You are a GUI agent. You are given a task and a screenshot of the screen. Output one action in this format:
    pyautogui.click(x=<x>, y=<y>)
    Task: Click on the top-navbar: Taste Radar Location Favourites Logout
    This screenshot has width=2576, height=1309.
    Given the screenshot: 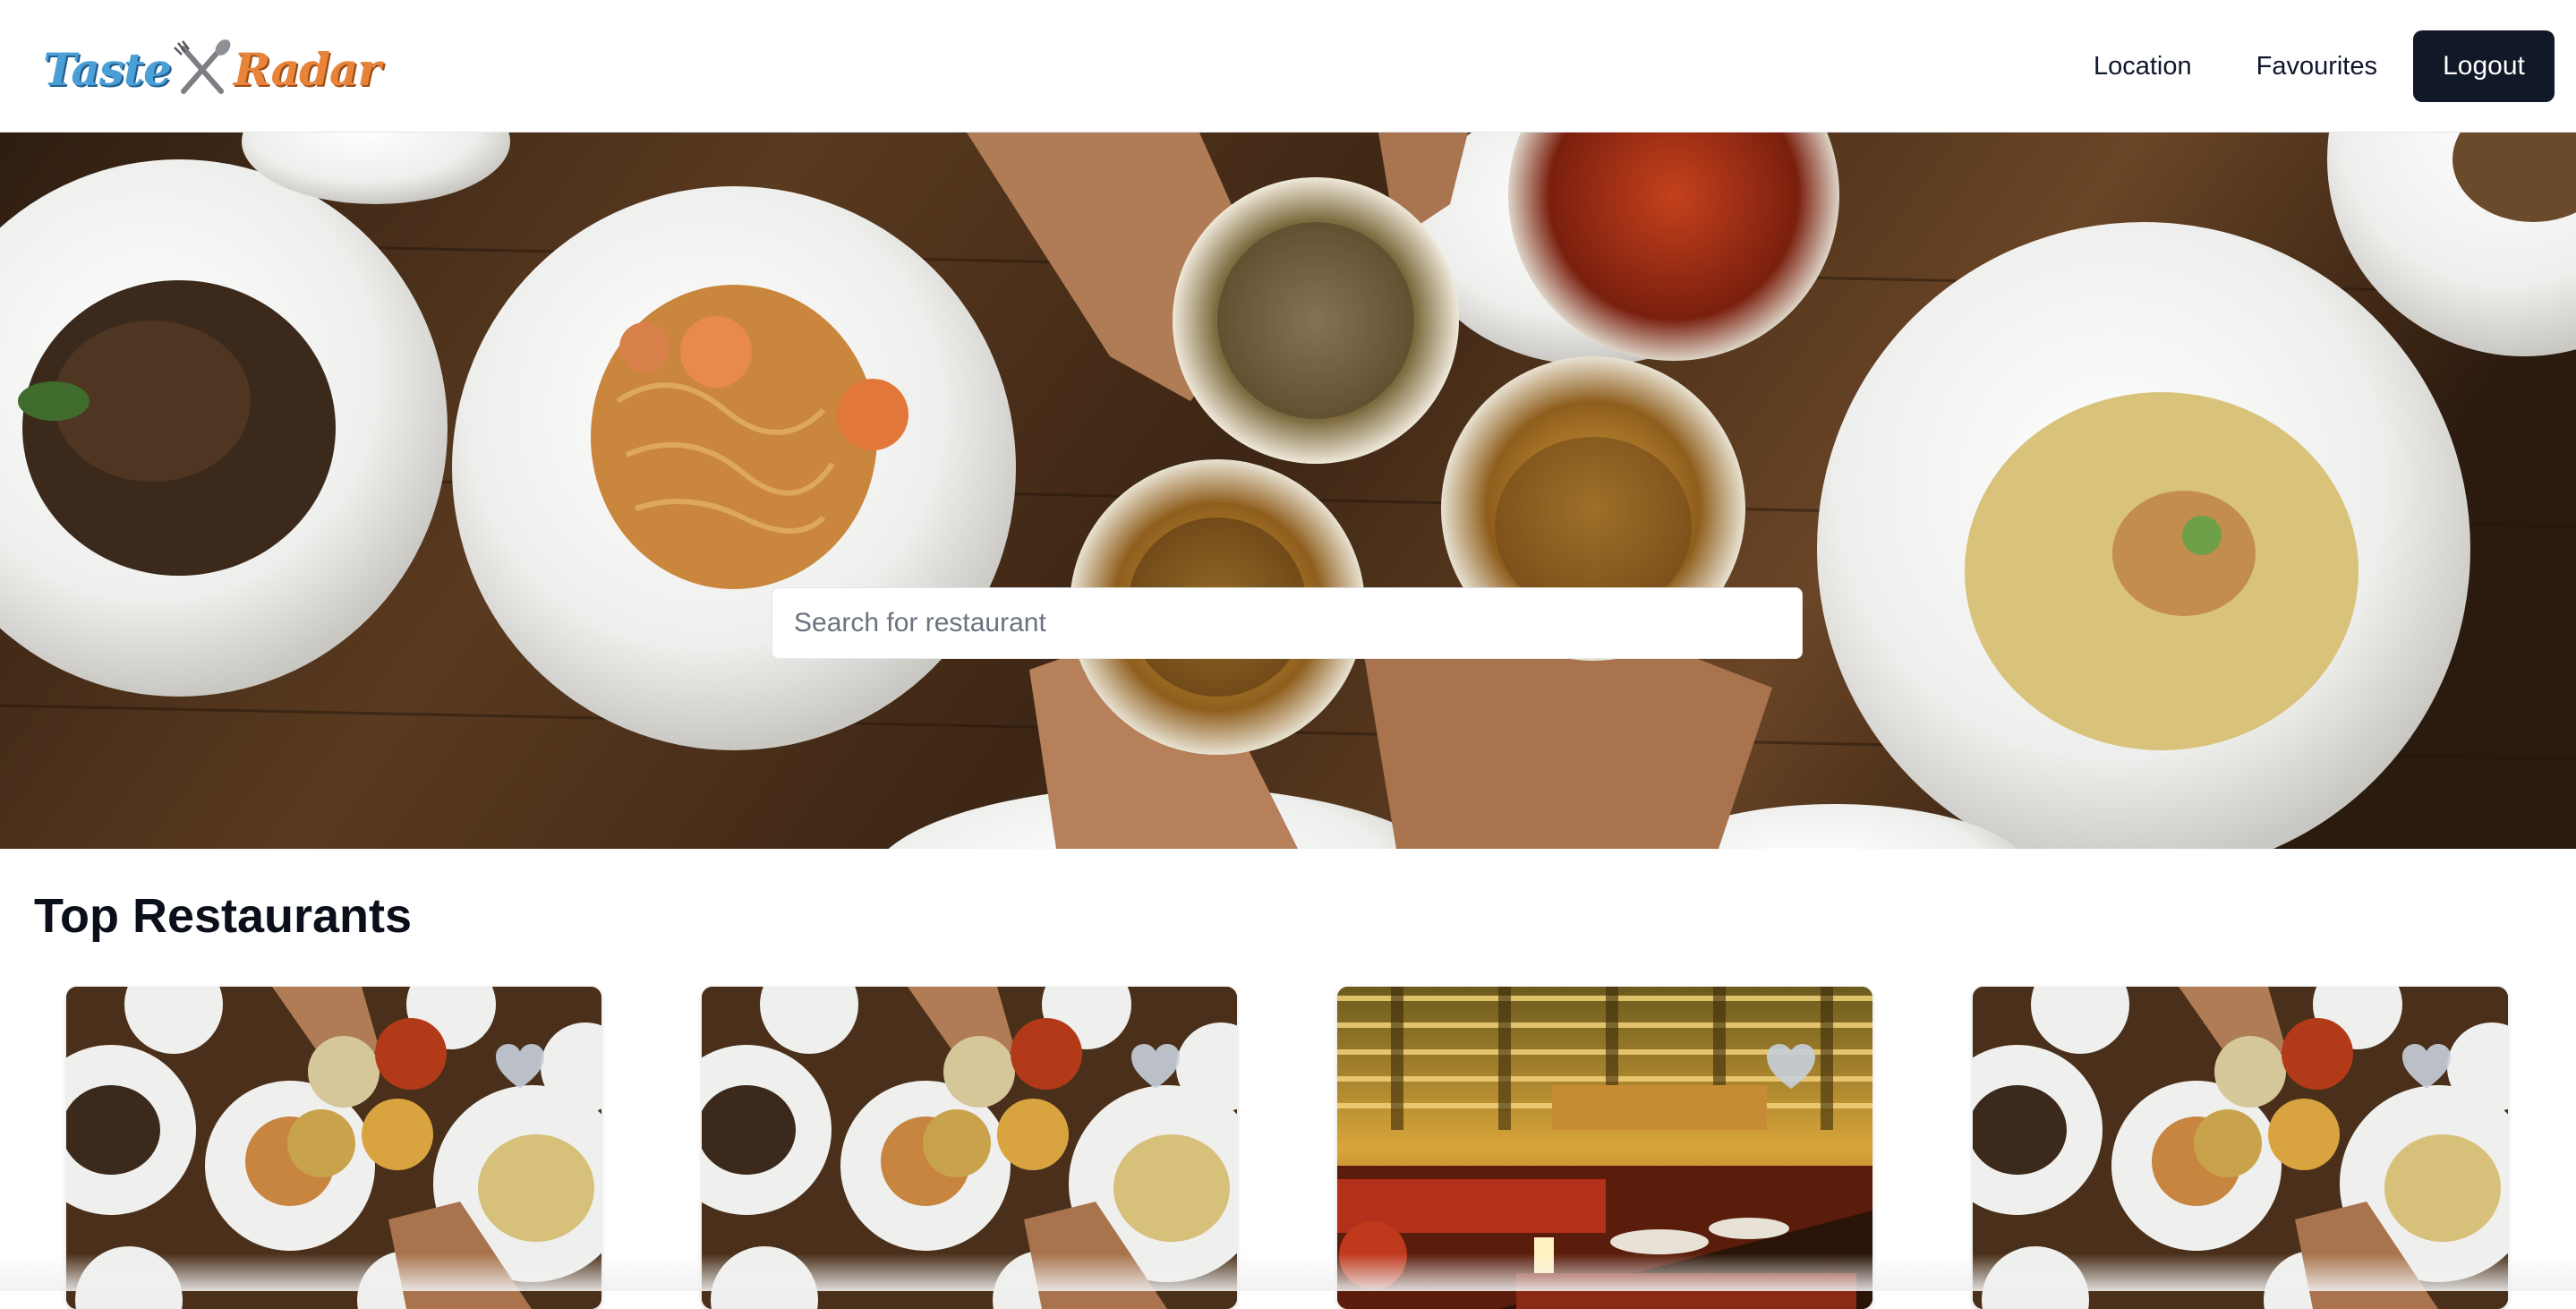 What is the action you would take?
    pyautogui.click(x=1288, y=66)
    